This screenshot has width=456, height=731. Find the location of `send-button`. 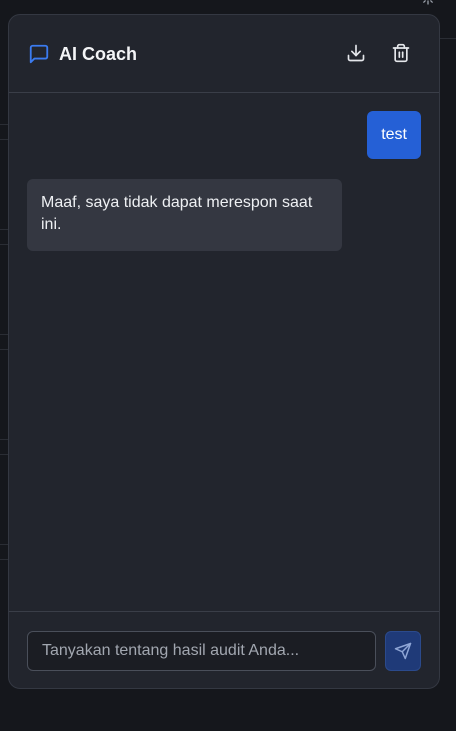

send-button is located at coordinates (403, 651).